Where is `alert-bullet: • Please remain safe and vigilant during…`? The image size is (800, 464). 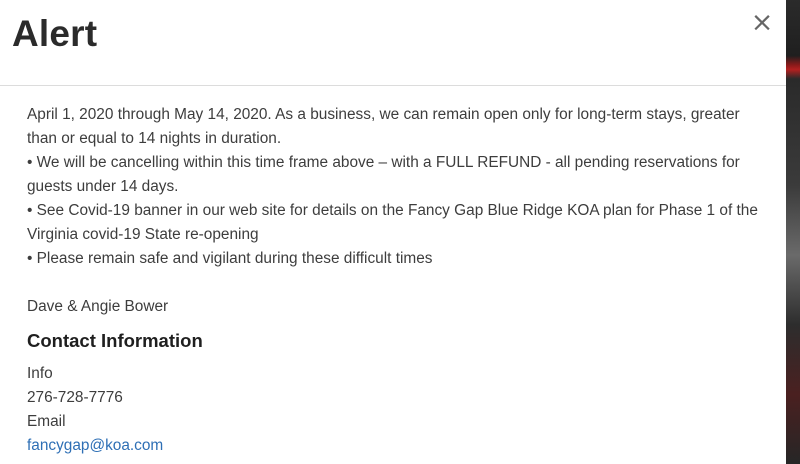
alert-bullet: • Please remain safe and vigilant during… is located at coordinates (230, 258).